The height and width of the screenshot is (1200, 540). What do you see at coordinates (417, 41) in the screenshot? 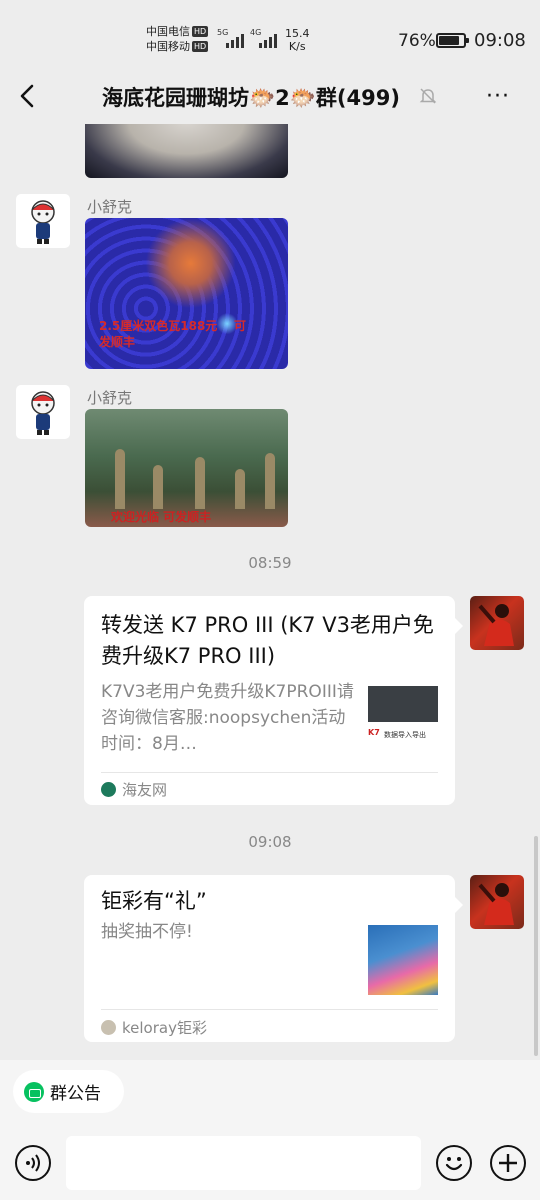
I see `battery-percent: 76%` at bounding box center [417, 41].